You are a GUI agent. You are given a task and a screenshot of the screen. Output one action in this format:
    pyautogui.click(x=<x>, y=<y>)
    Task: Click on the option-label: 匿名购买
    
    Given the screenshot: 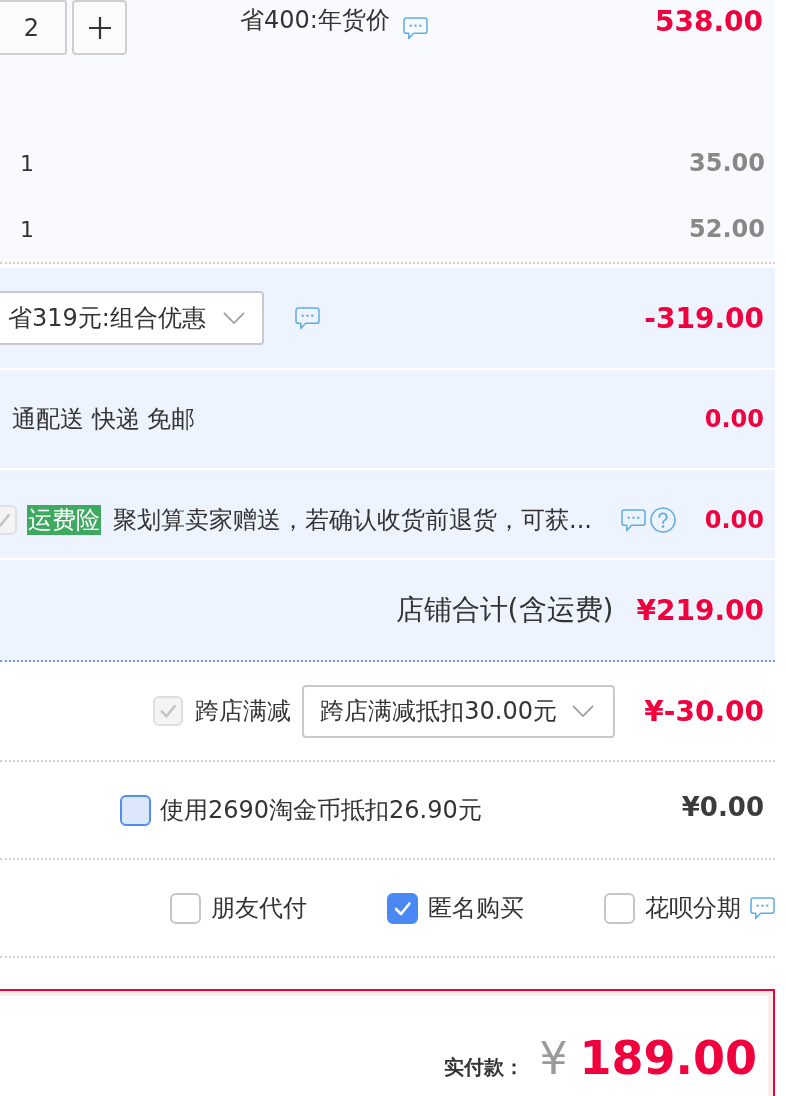 What is the action you would take?
    pyautogui.click(x=476, y=908)
    